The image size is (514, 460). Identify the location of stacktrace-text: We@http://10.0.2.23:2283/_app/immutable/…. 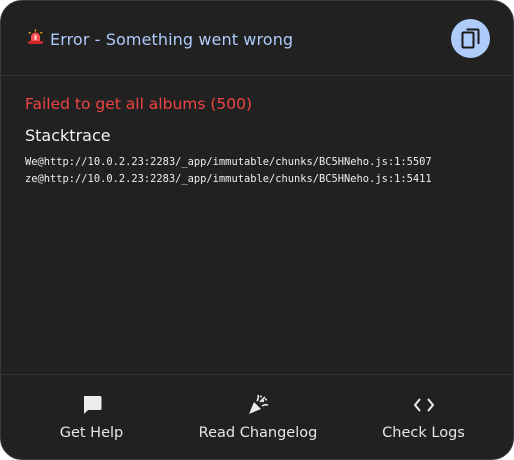
(259, 171).